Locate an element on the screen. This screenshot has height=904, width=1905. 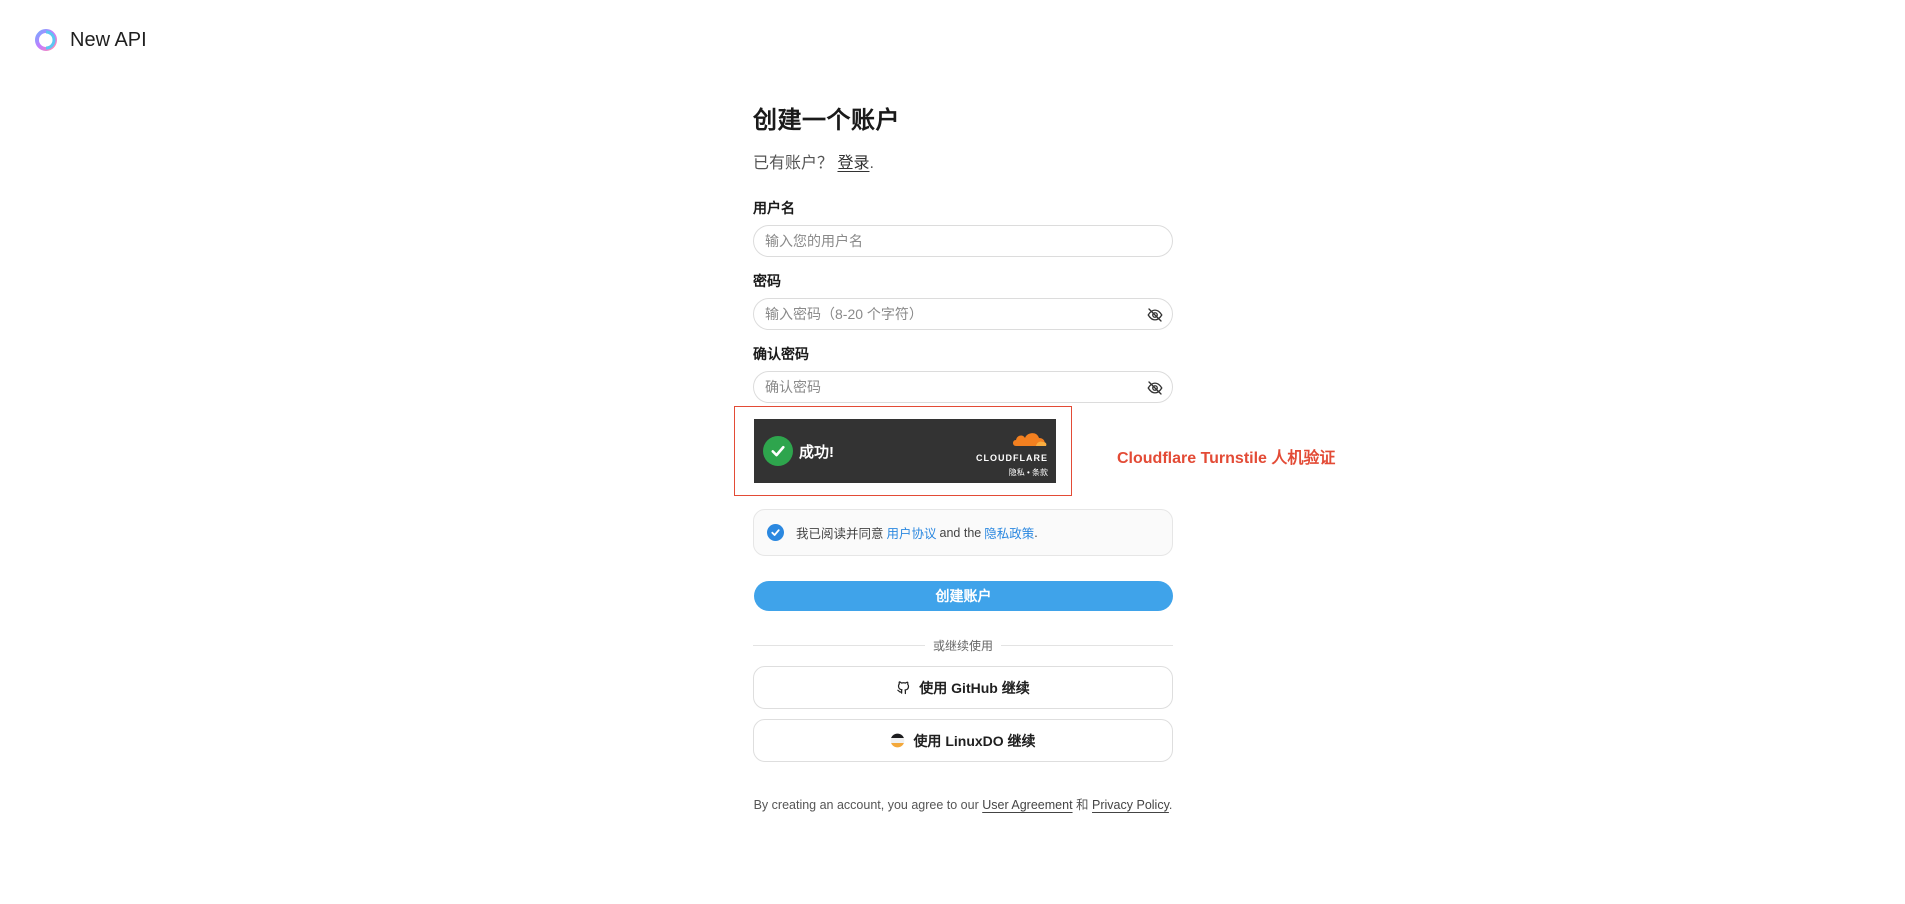
brand-header: New API is located at coordinates (90, 40).